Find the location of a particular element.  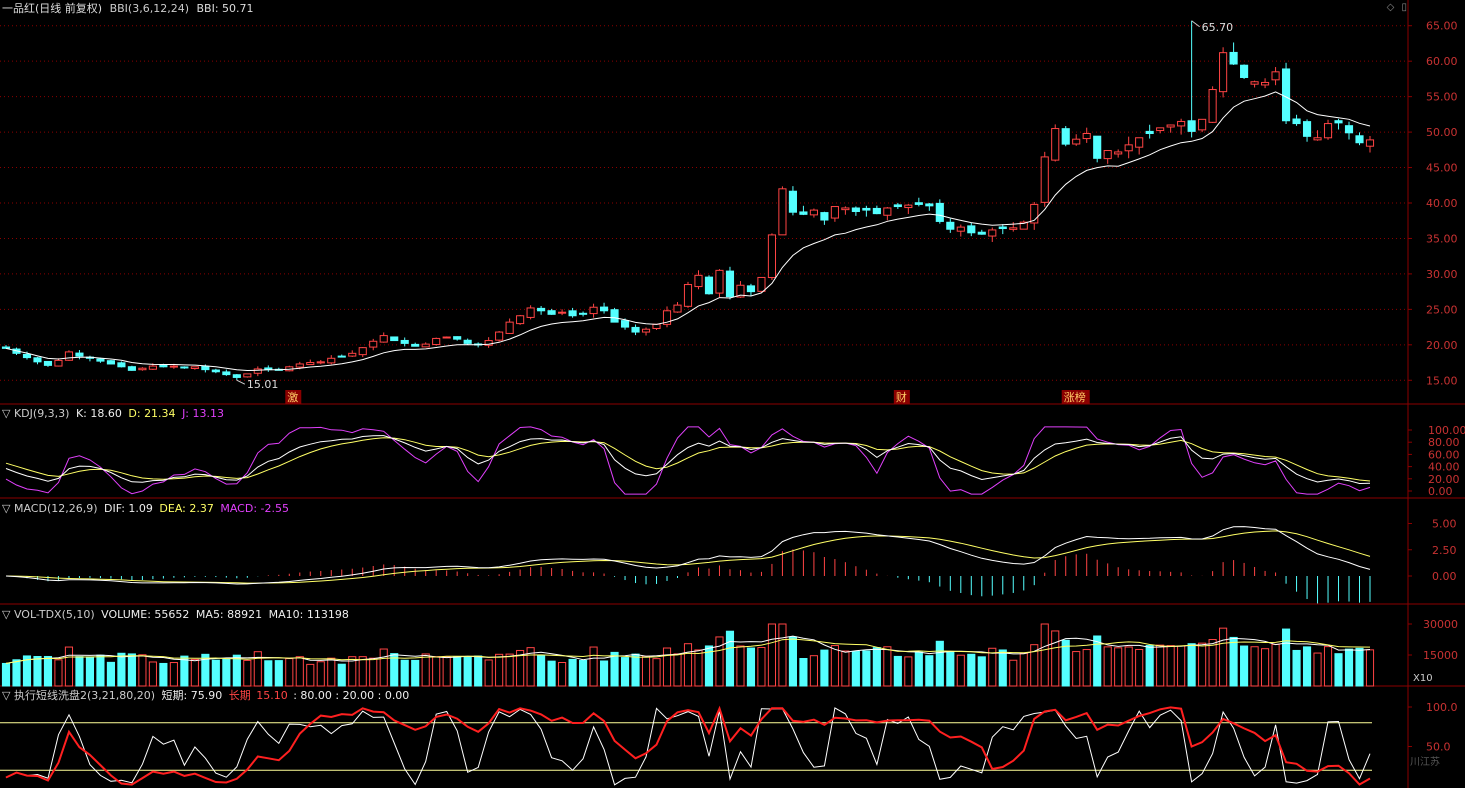

macd-value: MACD: -2.55 is located at coordinates (254, 508).